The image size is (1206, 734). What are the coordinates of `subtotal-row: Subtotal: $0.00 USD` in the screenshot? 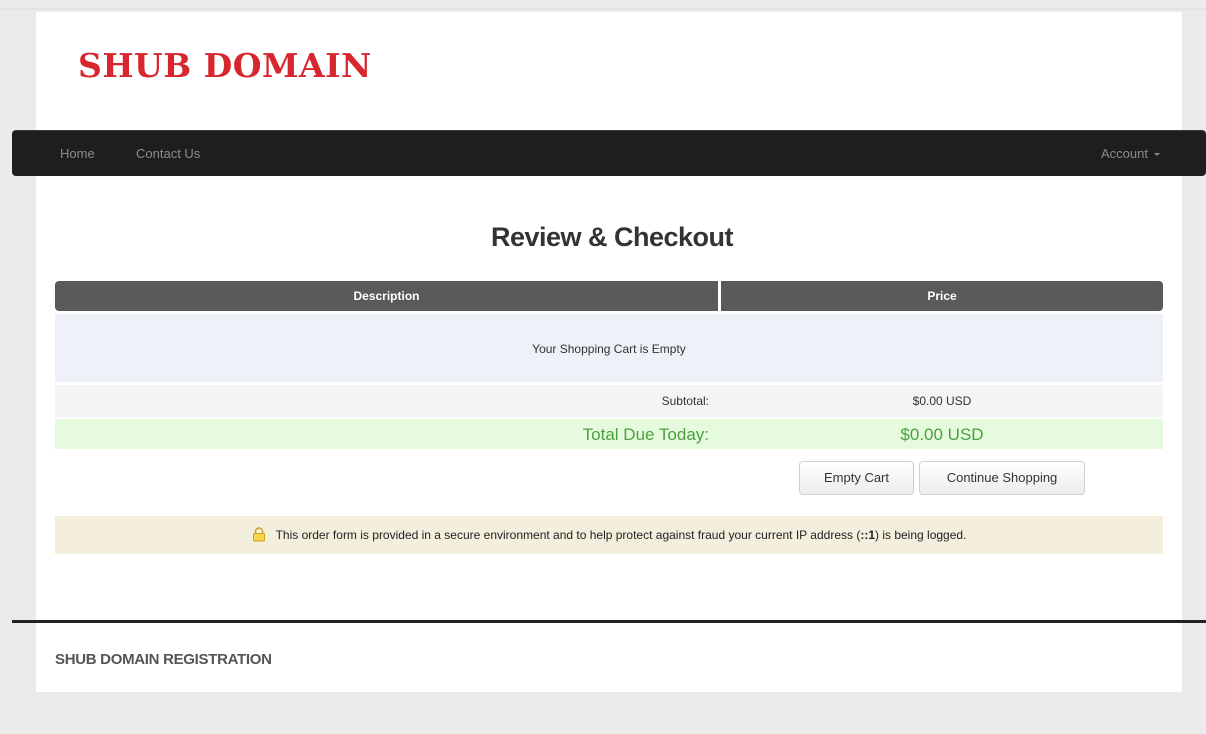 It's located at (609, 401).